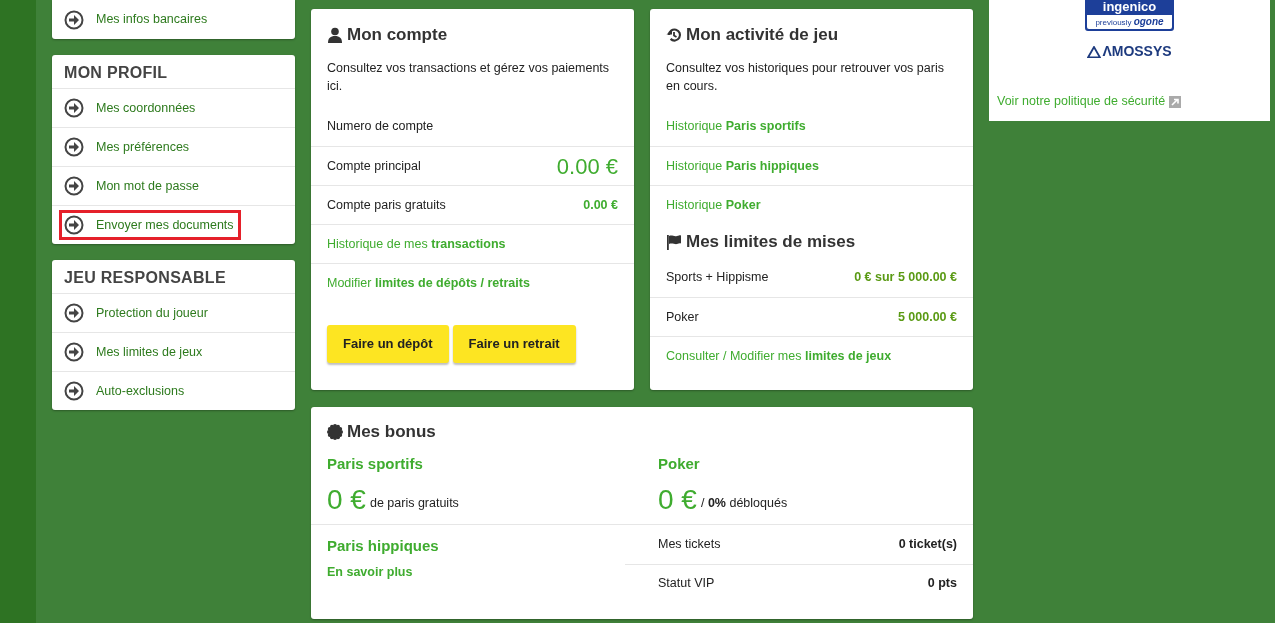 The width and height of the screenshot is (1275, 623). Describe the element at coordinates (380, 127) in the screenshot. I see `row-label: Numero de compte` at that location.